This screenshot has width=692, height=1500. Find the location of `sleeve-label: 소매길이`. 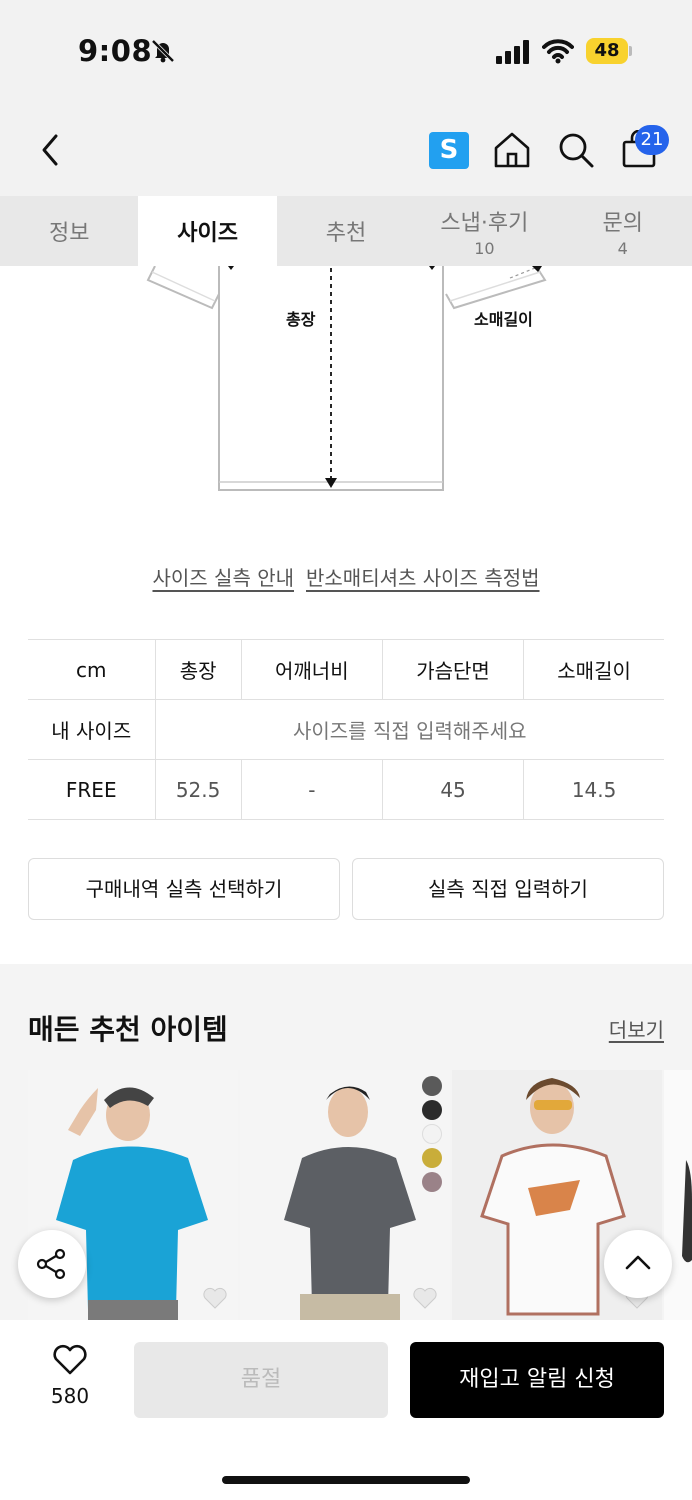

sleeve-label: 소매길이 is located at coordinates (503, 319).